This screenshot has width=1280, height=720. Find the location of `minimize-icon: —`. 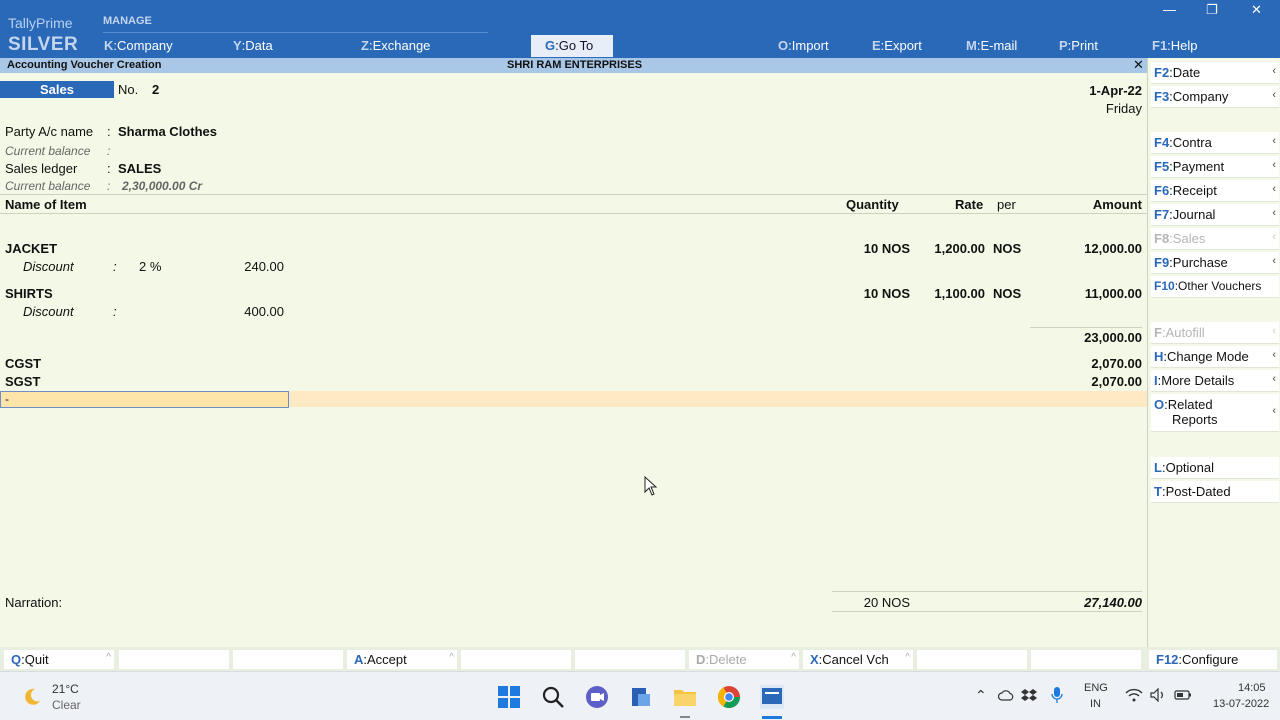

minimize-icon: — is located at coordinates (1169, 9).